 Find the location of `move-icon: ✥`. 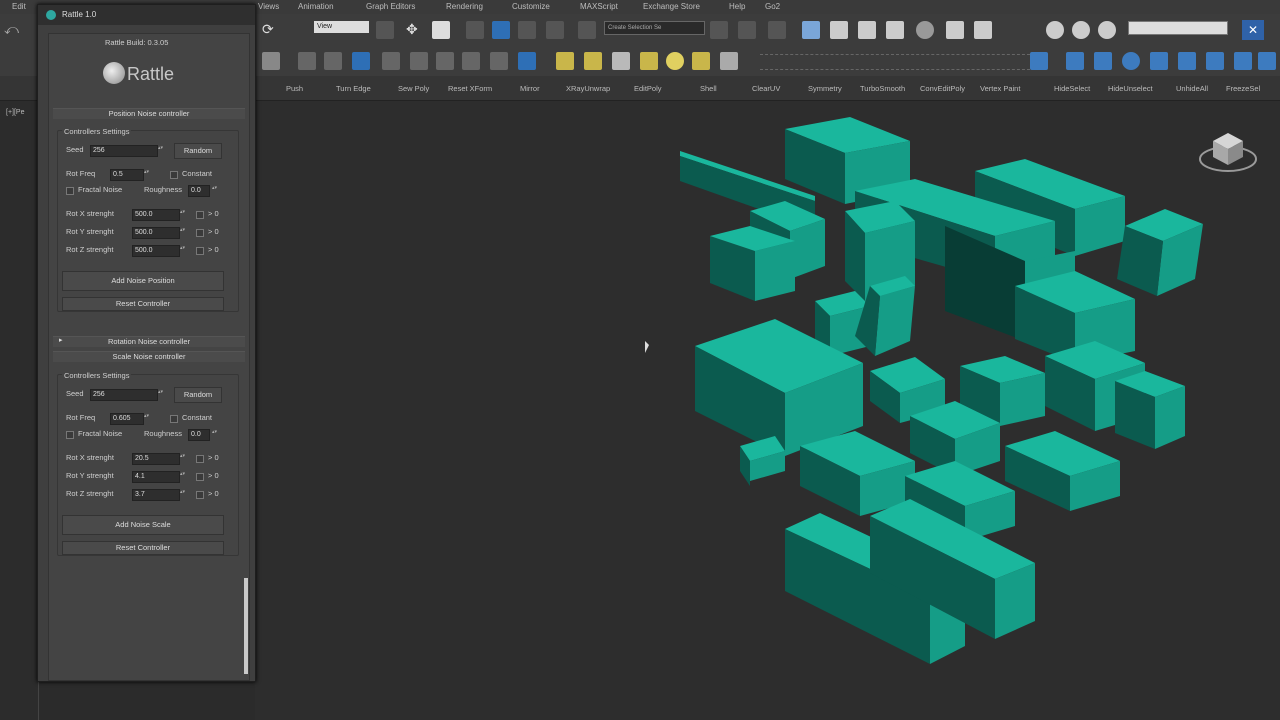

move-icon: ✥ is located at coordinates (415, 30).